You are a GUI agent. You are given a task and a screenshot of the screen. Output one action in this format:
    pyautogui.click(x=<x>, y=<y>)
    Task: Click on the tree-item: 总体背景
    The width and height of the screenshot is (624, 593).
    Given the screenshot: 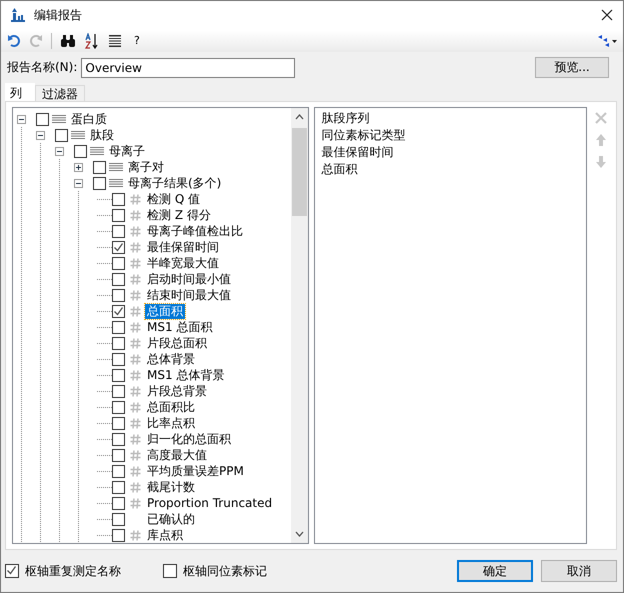 What is the action you would take?
    pyautogui.click(x=171, y=359)
    